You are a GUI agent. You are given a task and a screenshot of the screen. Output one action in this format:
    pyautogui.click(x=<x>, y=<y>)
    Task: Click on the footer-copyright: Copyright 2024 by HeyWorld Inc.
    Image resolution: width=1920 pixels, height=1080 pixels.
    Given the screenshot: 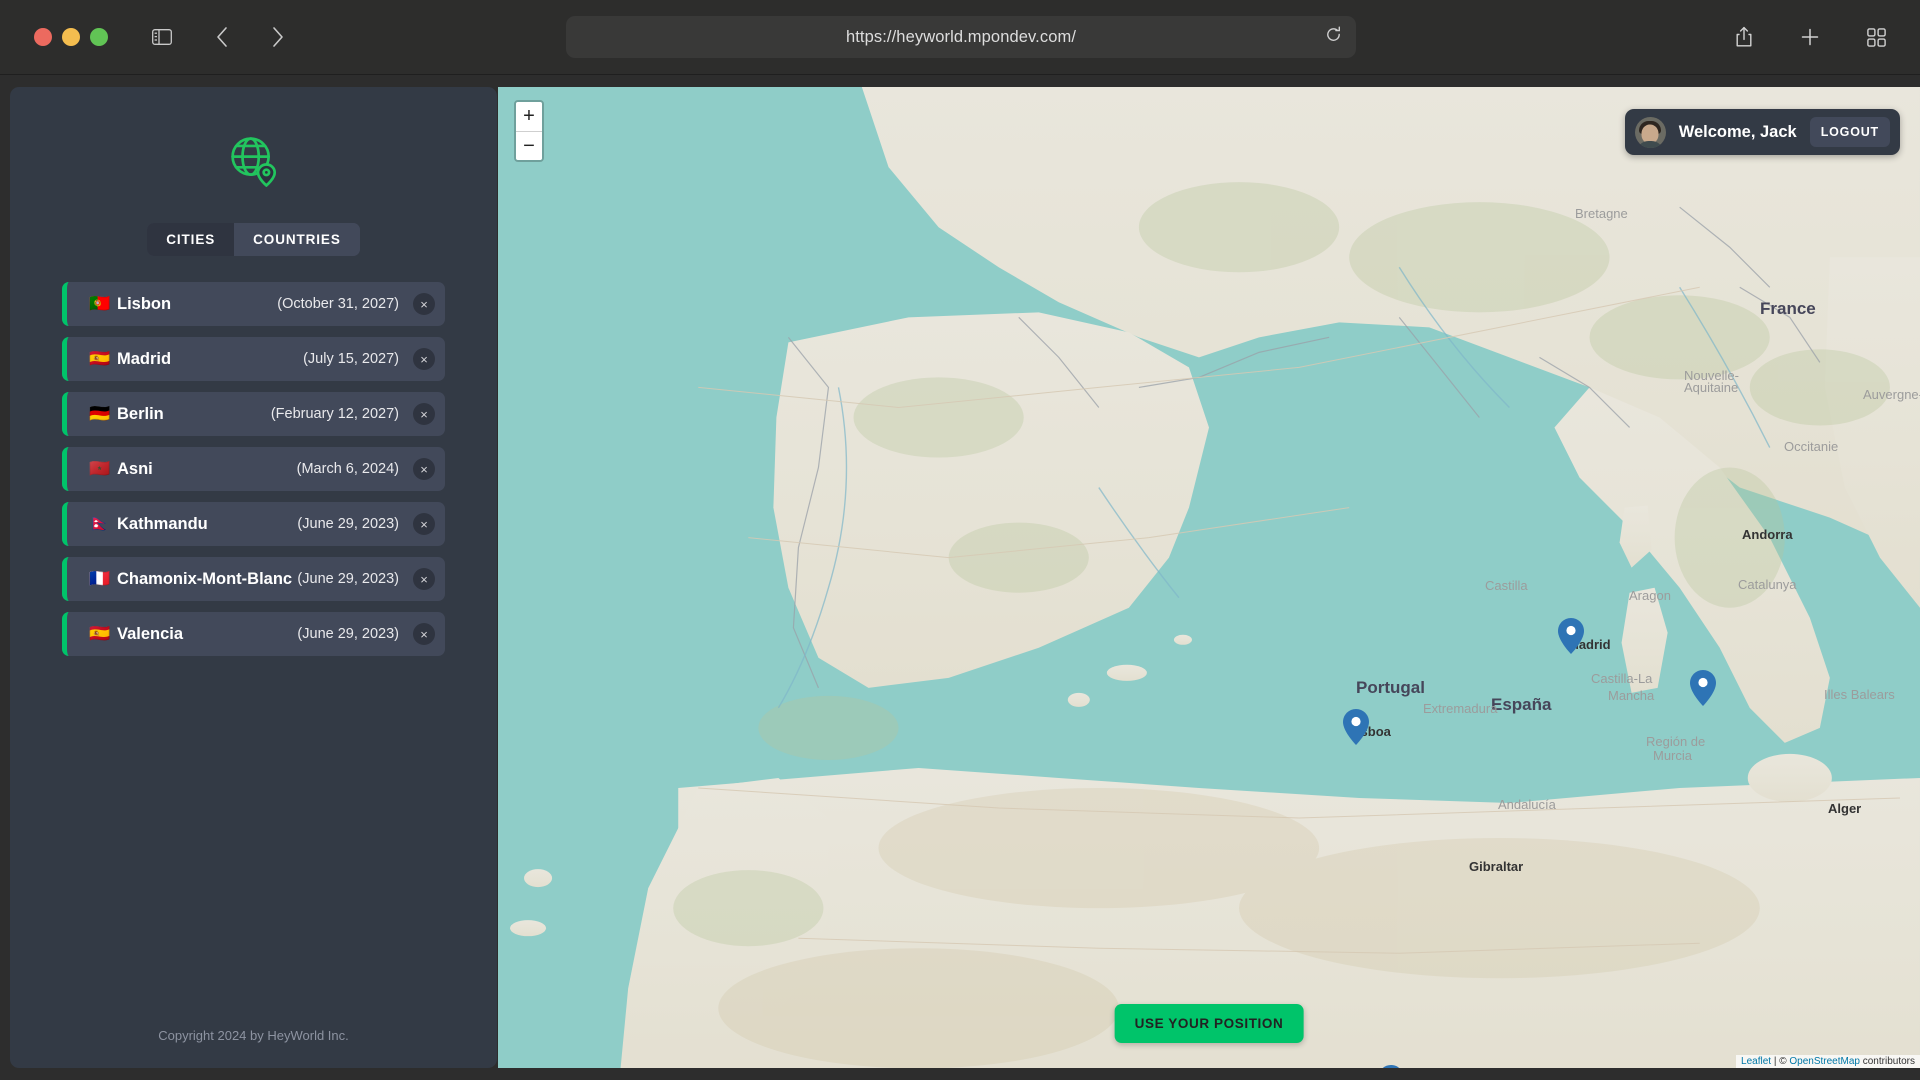 What is the action you would take?
    pyautogui.click(x=253, y=1035)
    